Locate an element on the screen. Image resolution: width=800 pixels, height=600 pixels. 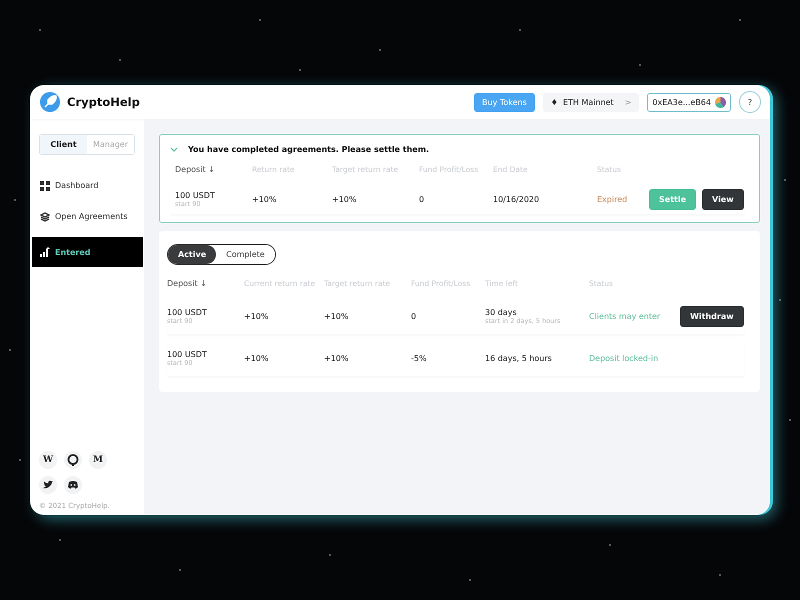
table-cell-text: 30 days is located at coordinates (501, 312).